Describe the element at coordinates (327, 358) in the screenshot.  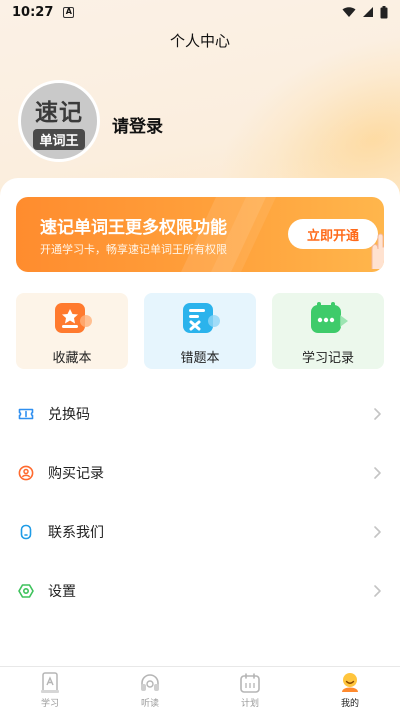
I see `card-study-records-label: 学习记录` at that location.